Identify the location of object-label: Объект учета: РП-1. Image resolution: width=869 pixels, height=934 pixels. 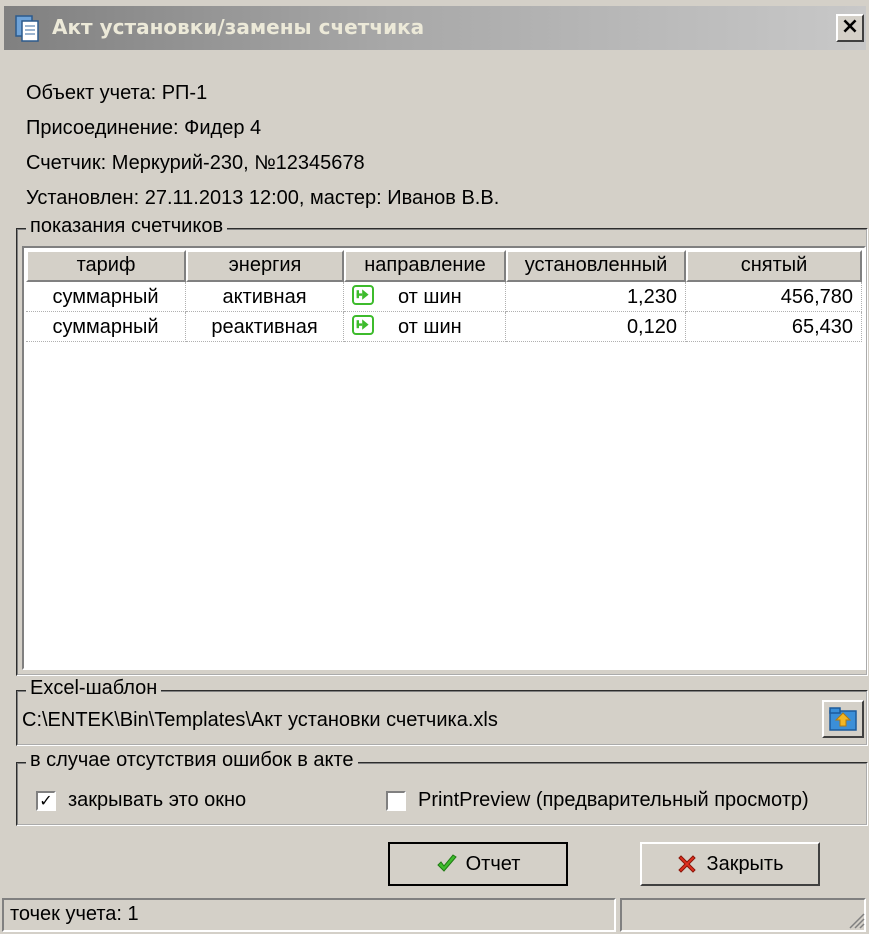
(117, 93).